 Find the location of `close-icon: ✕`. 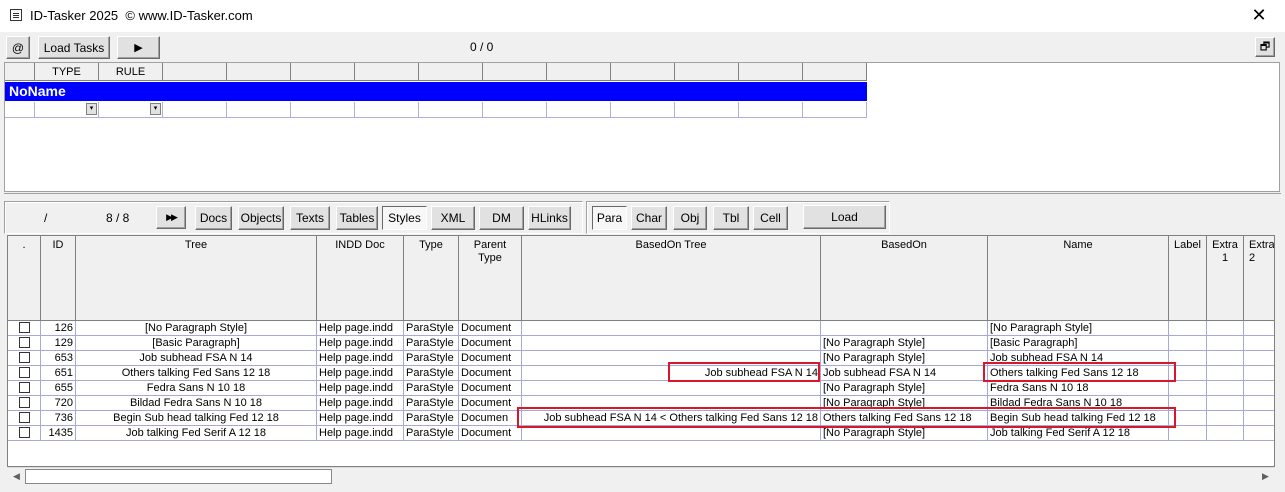

close-icon: ✕ is located at coordinates (1259, 15).